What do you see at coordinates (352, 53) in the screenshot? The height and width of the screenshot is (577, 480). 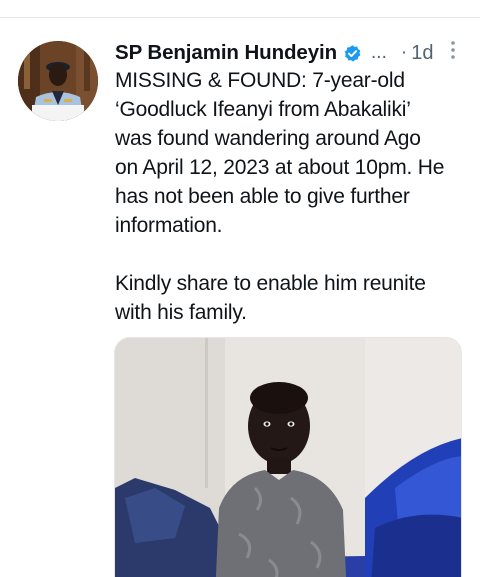 I see `verified-badge-icon` at bounding box center [352, 53].